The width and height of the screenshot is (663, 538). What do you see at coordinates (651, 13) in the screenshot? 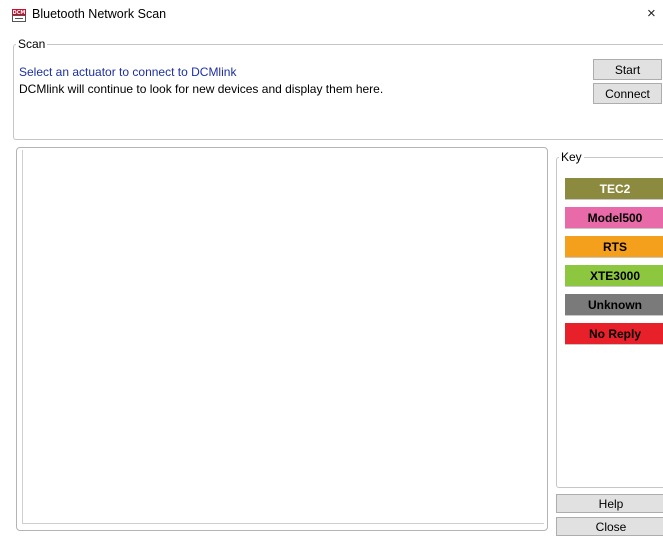
I see `close-window-icon: ×` at bounding box center [651, 13].